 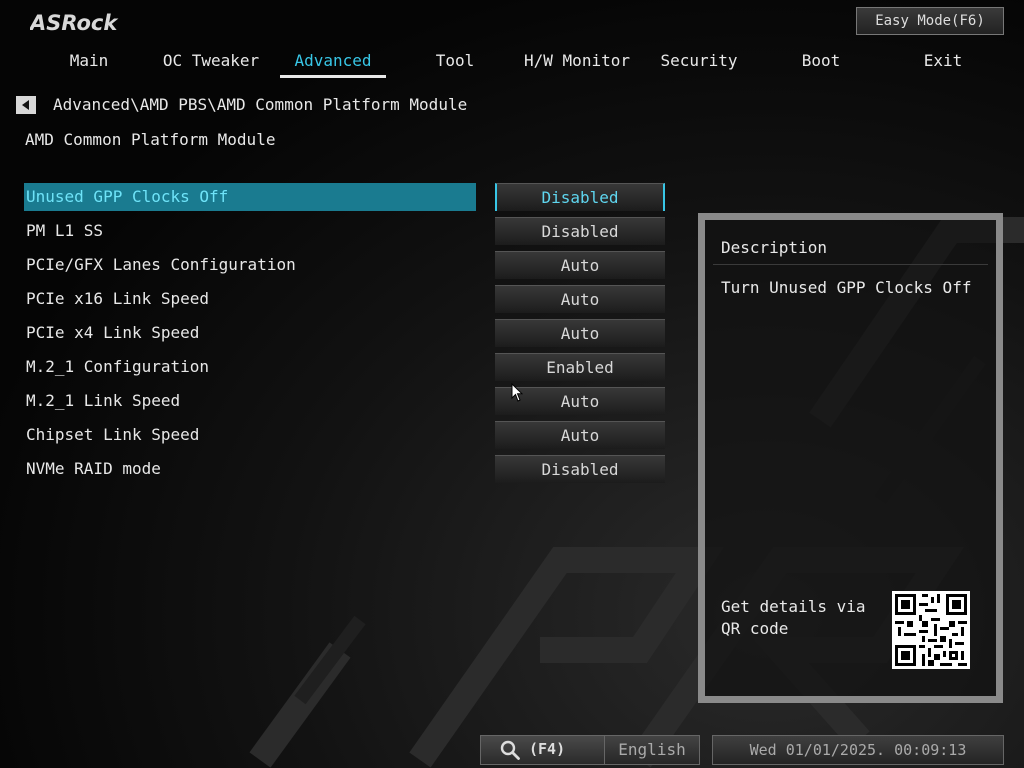 What do you see at coordinates (793, 617) in the screenshot?
I see `qr-caption: Get details via QR code` at bounding box center [793, 617].